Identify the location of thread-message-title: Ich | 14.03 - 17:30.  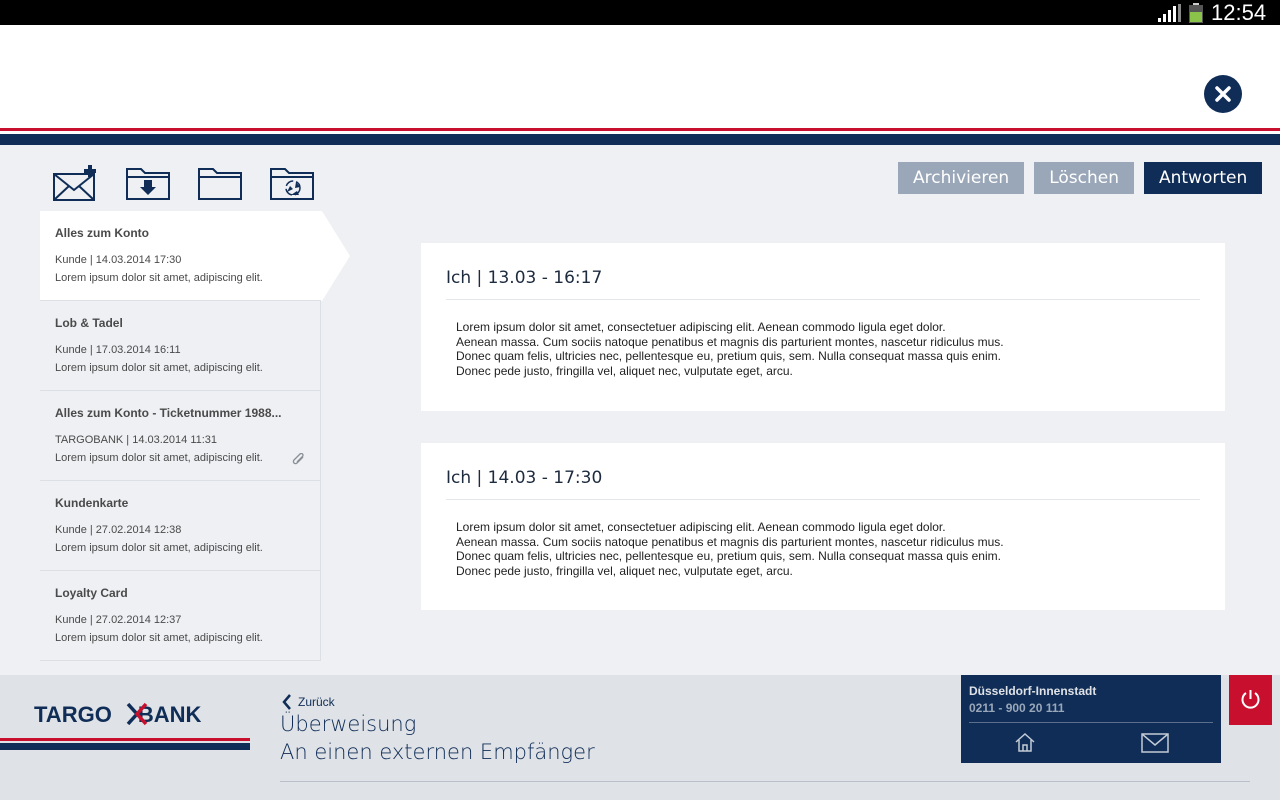
(823, 484).